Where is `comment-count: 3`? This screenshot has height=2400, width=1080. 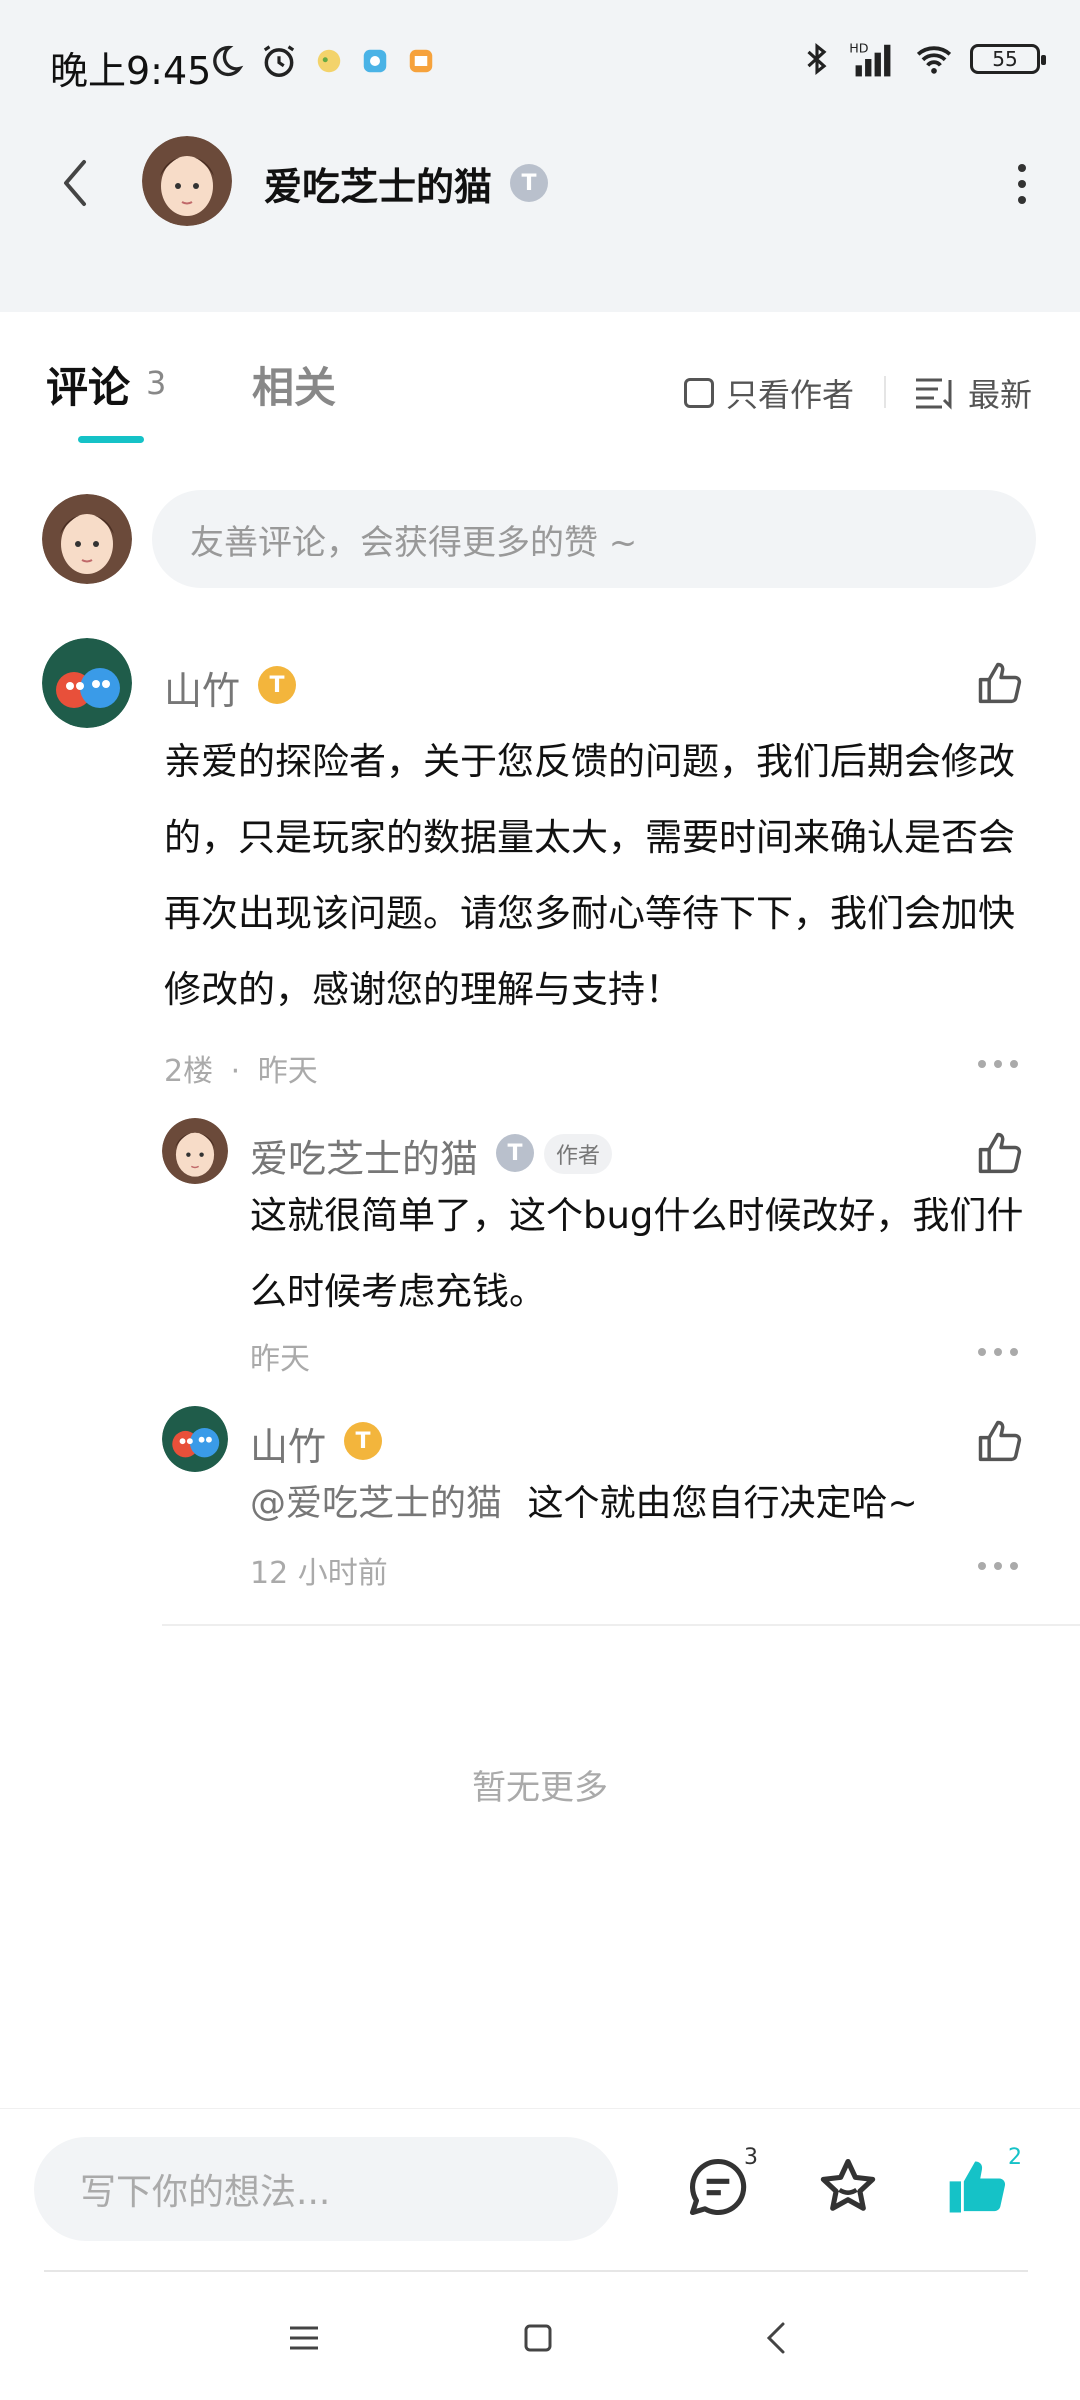 comment-count: 3 is located at coordinates (751, 2157).